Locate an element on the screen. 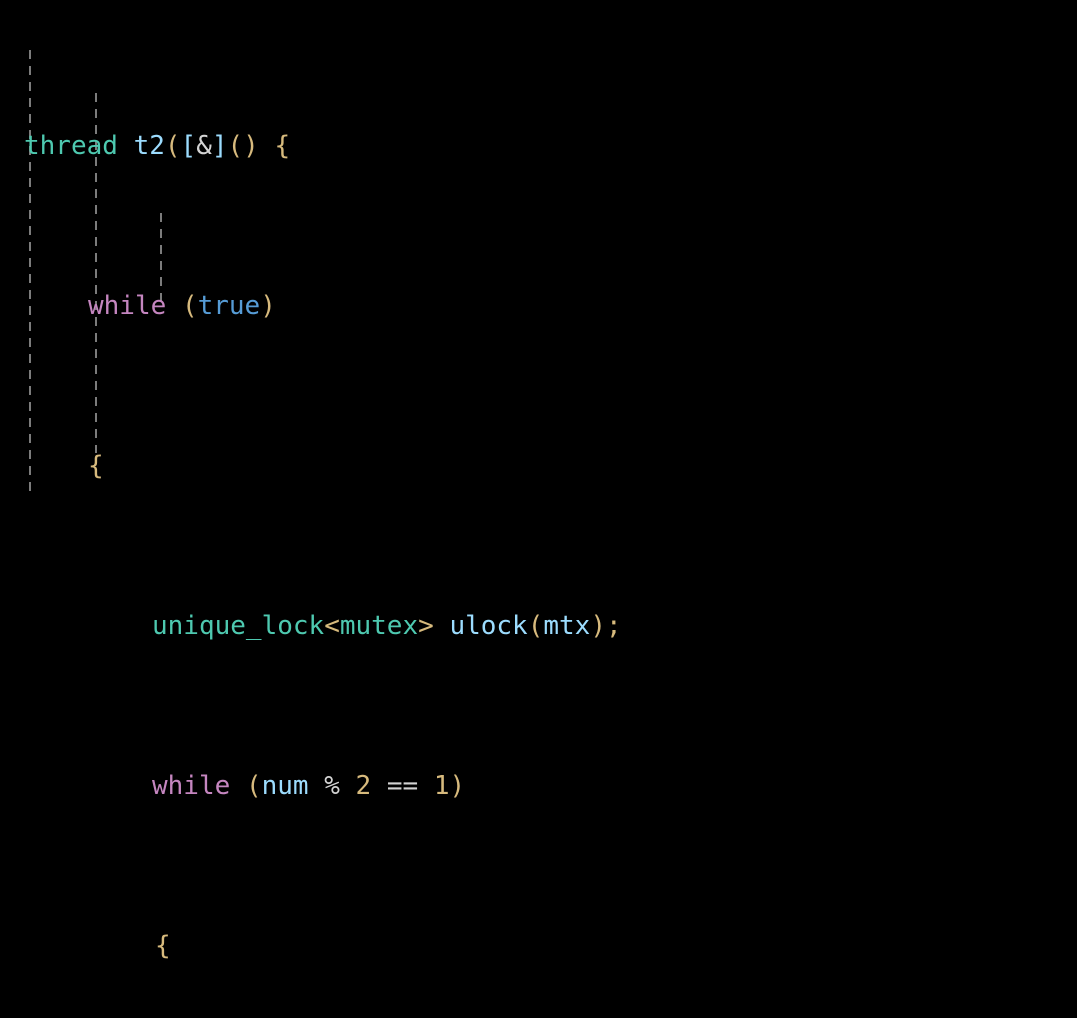 This screenshot has height=1018, width=1077. token-constant-true: true is located at coordinates (229, 306).